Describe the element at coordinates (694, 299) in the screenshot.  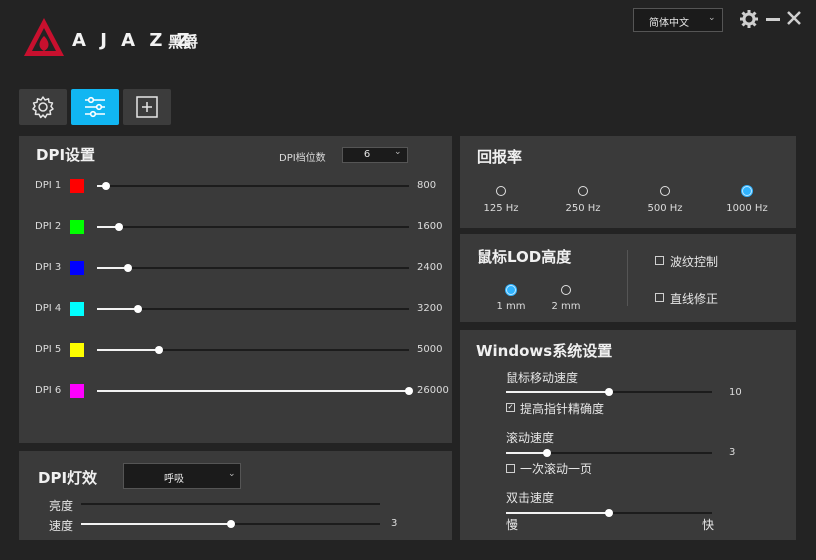
I see `angle-snapping-label: 直线修正` at that location.